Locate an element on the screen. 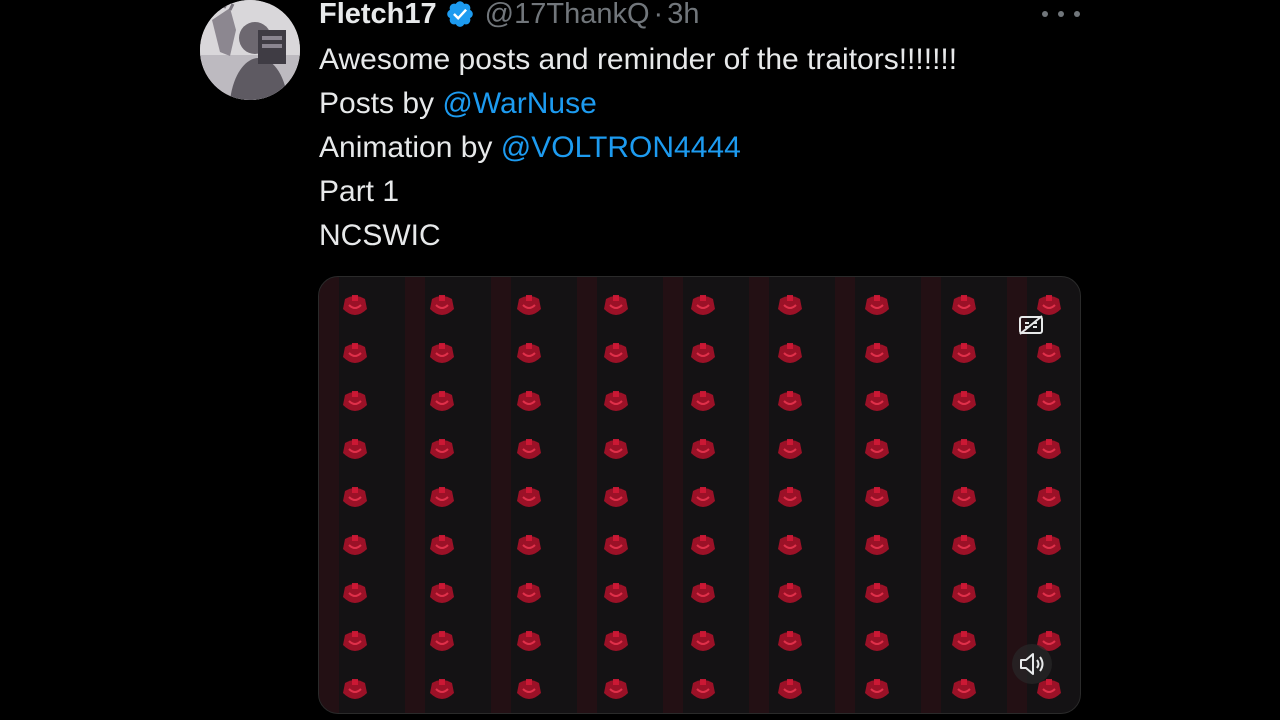  tweet-header: Fletch17 @17ThankQ · 3h is located at coordinates (509, 17).